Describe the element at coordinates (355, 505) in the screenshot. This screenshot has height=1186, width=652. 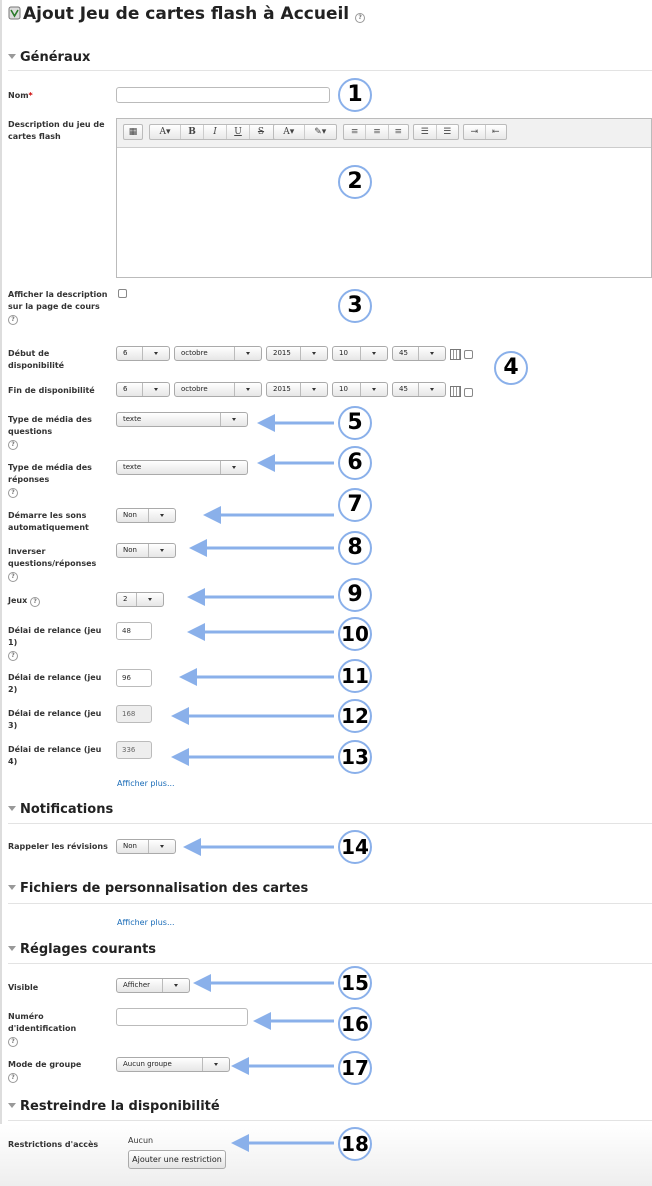
I see `callout-7: 7` at that location.